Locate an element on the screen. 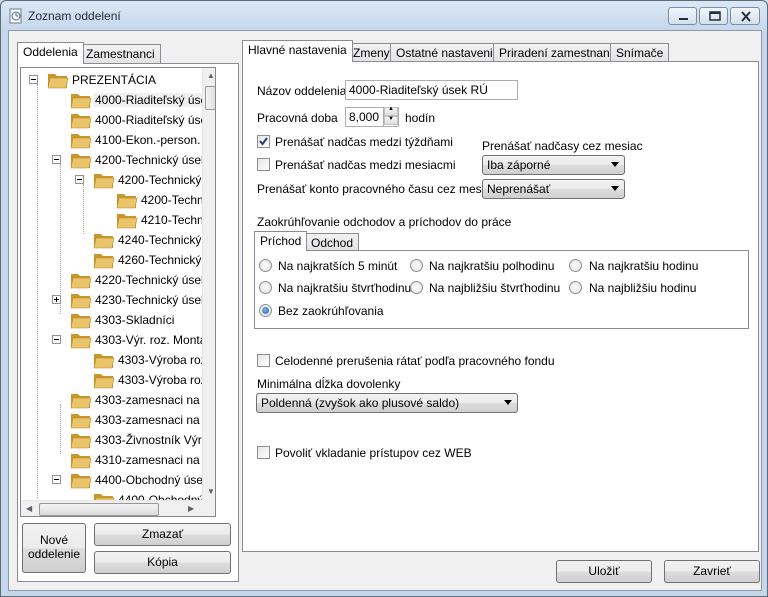  min-vacation-select: Poldenná (zvyšok ako plusové saldo) is located at coordinates (387, 403).